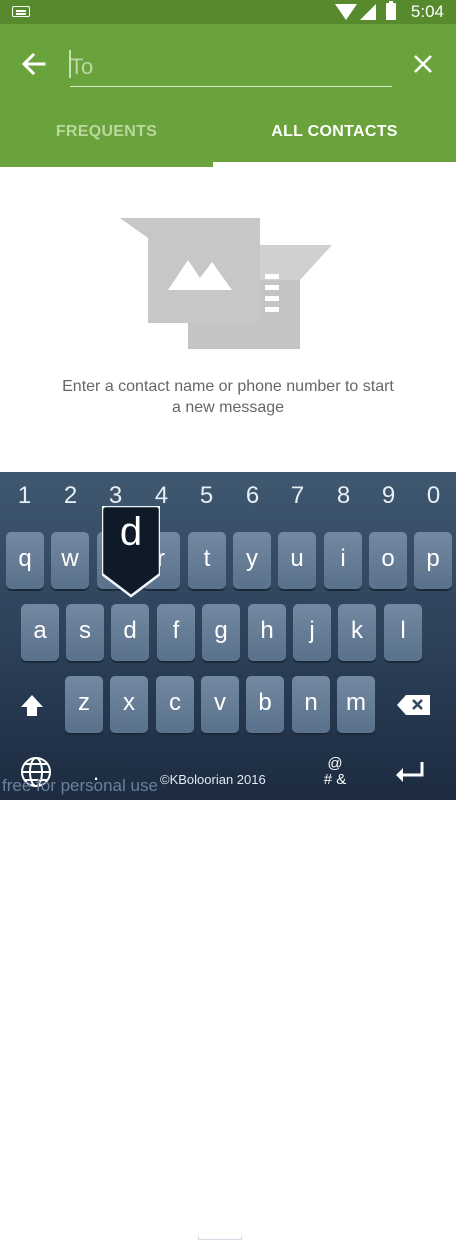 The image size is (456, 1240). I want to click on key-m: m, so click(356, 704).